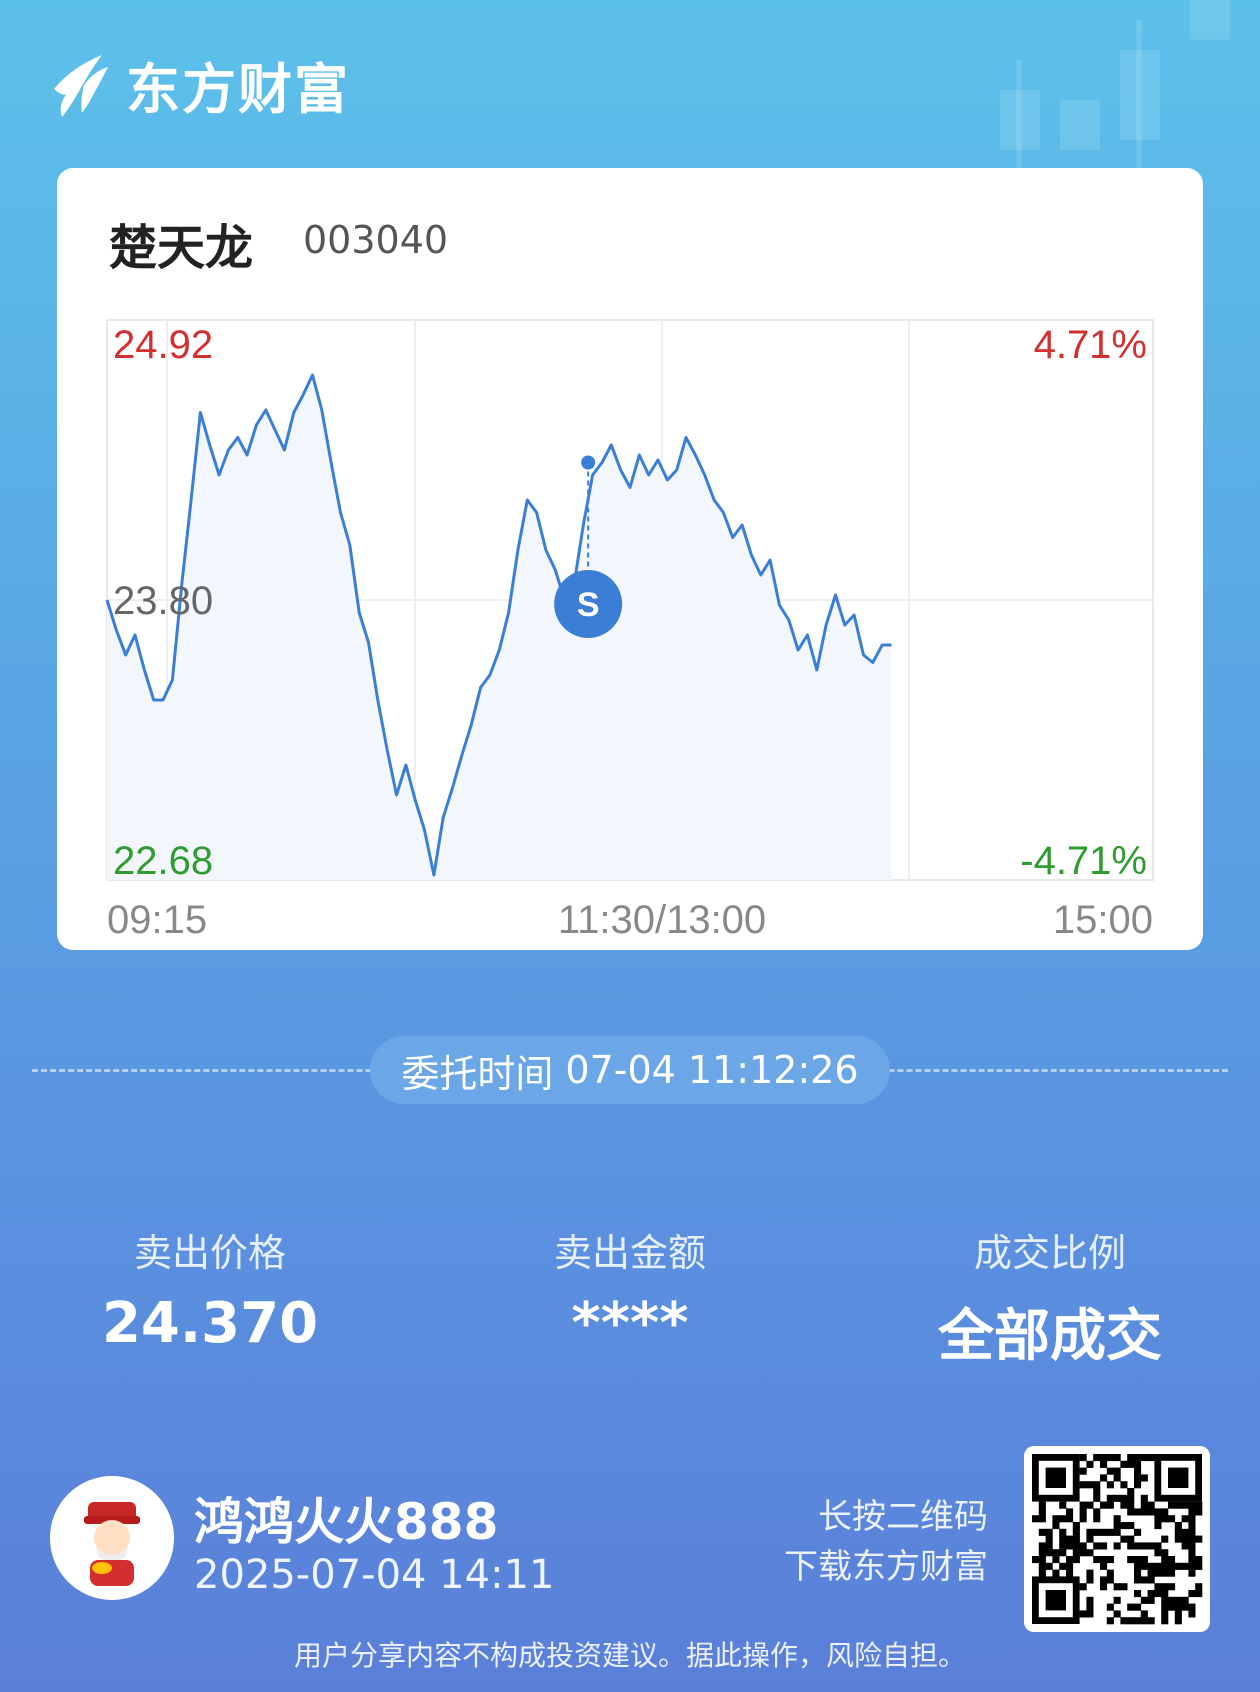  I want to click on avatar-icon, so click(112, 1538).